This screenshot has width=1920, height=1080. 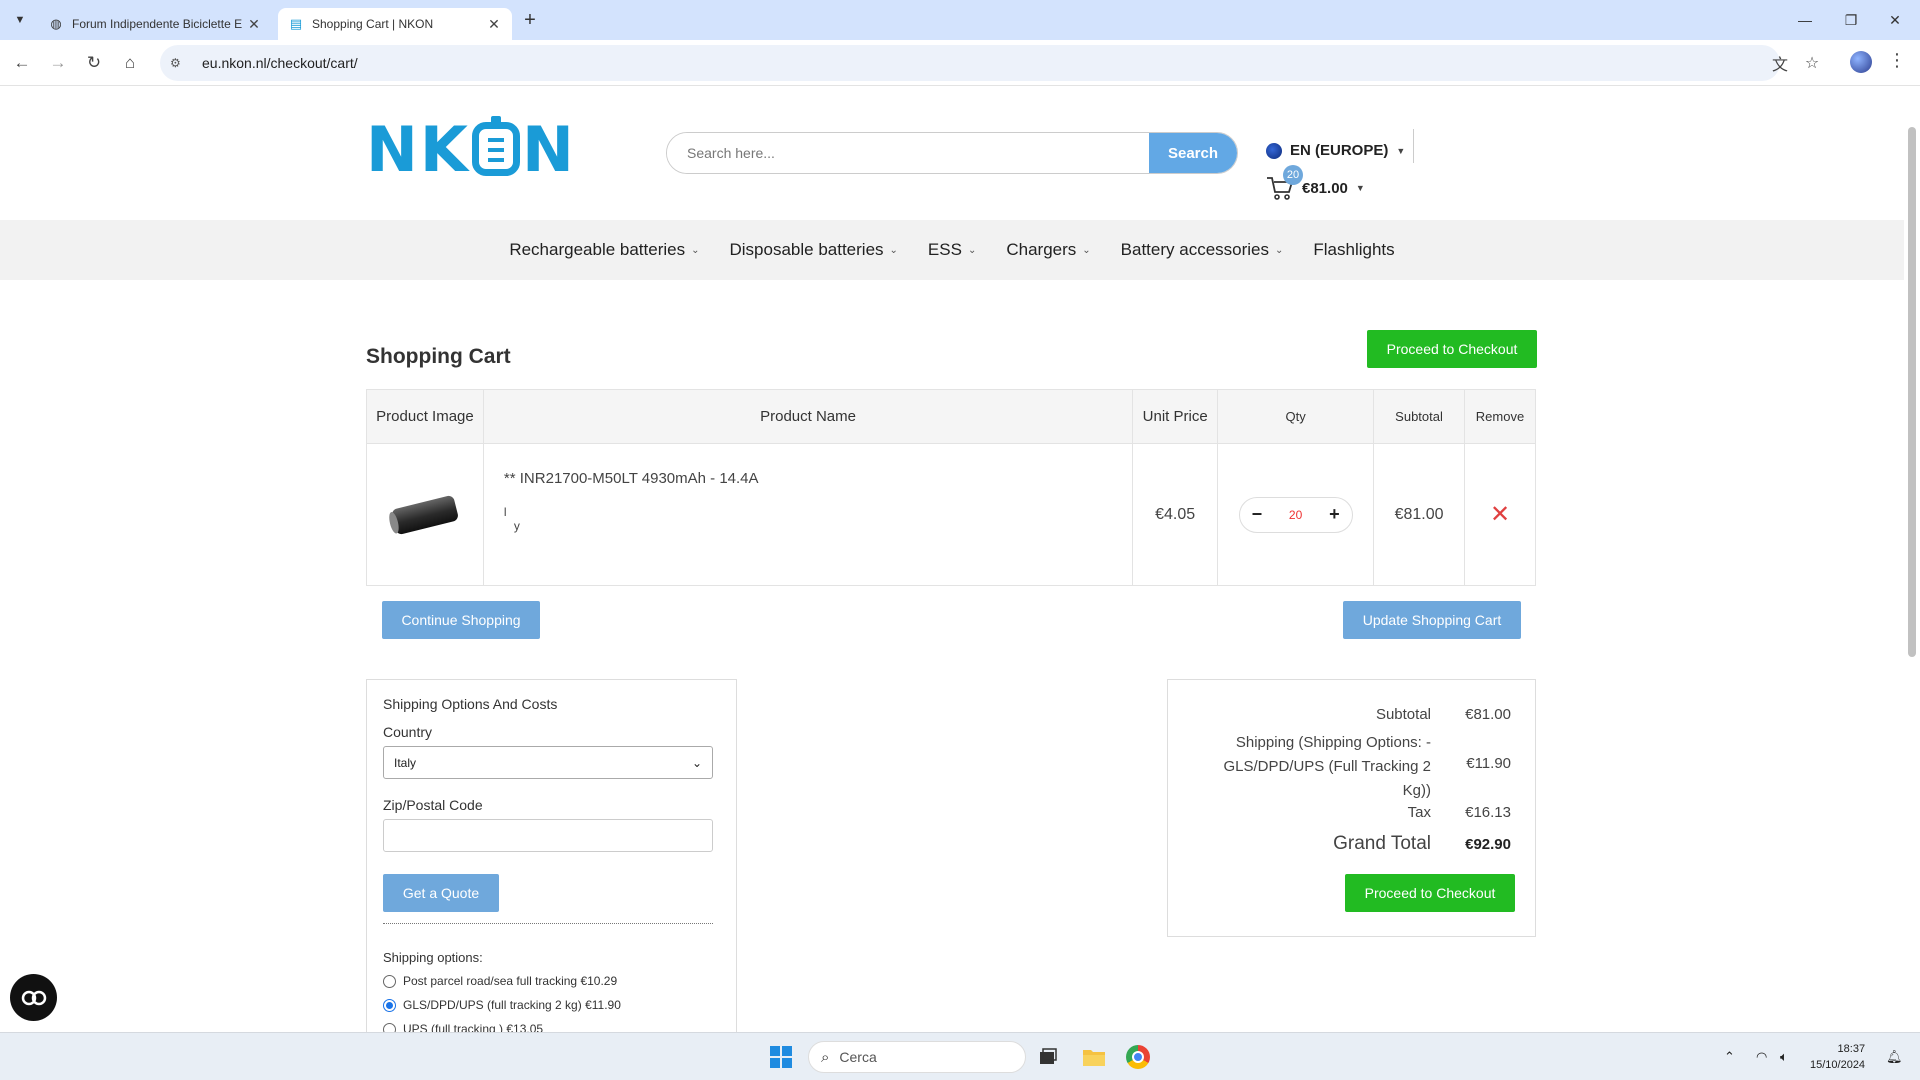 What do you see at coordinates (1805, 20) in the screenshot?
I see `minimize-icon: —` at bounding box center [1805, 20].